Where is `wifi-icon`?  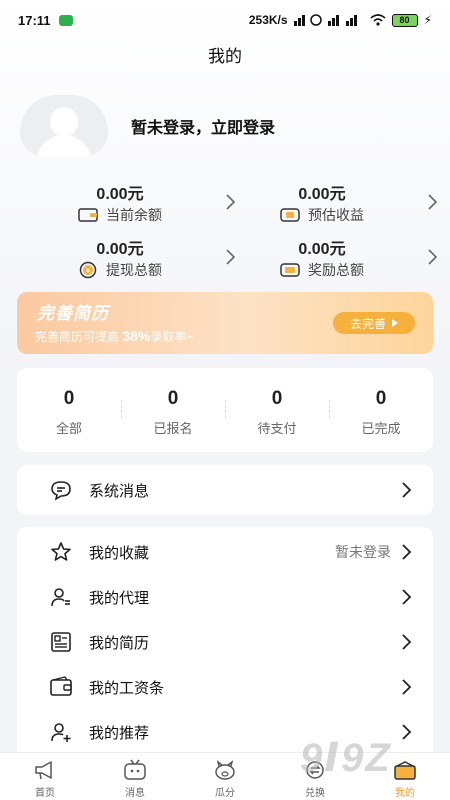 wifi-icon is located at coordinates (378, 20).